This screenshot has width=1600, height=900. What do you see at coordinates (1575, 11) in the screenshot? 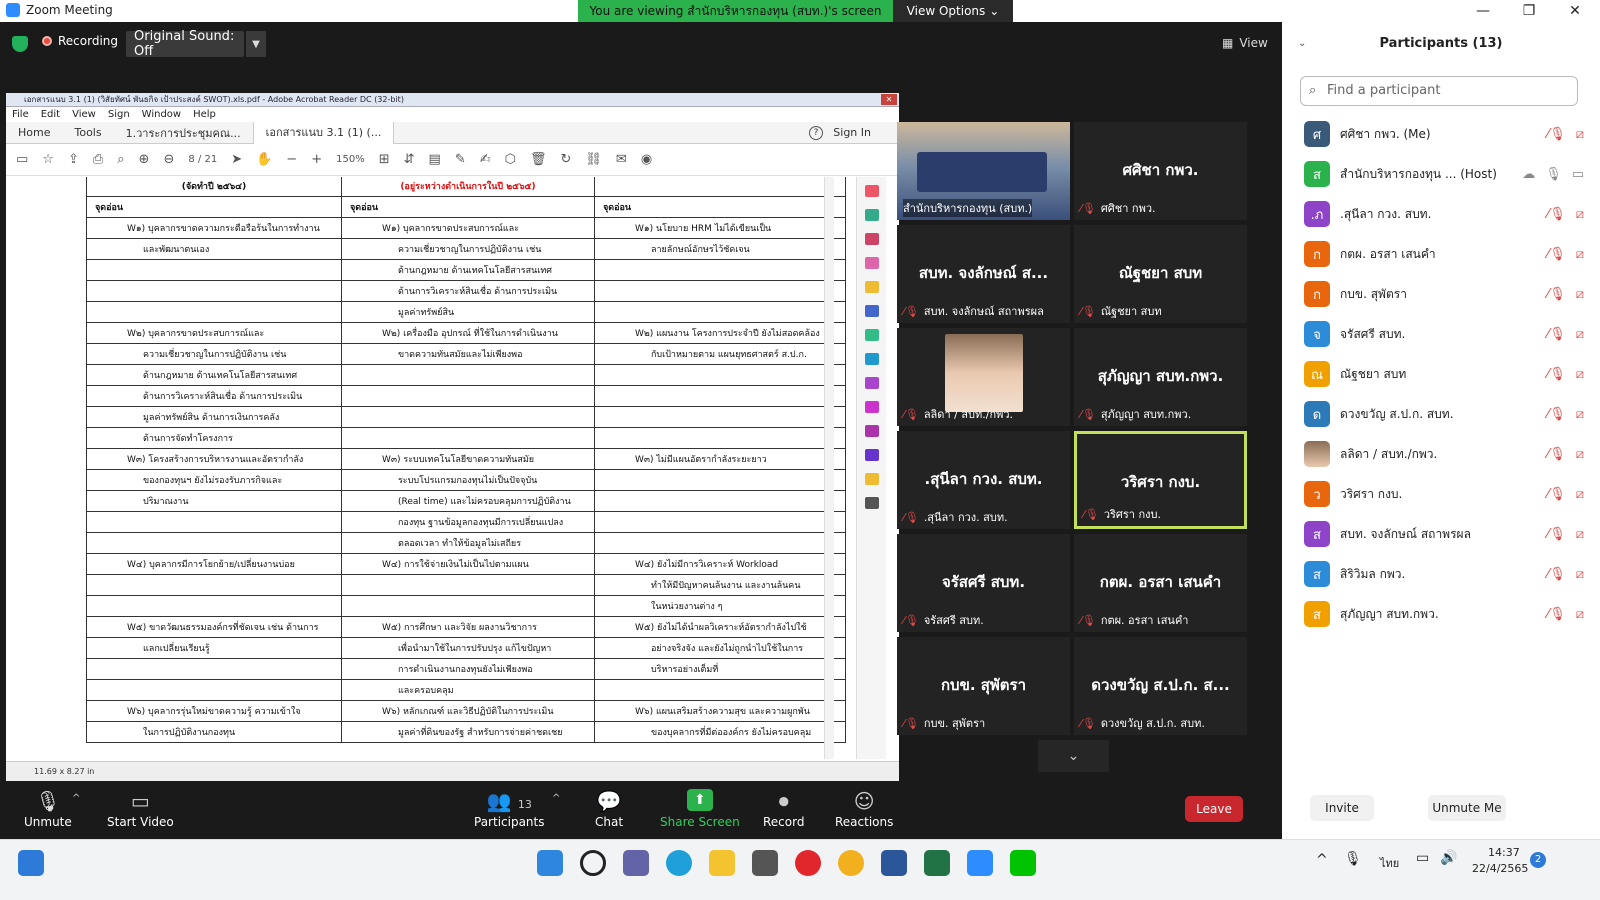
I see `close-button: ✕` at bounding box center [1575, 11].